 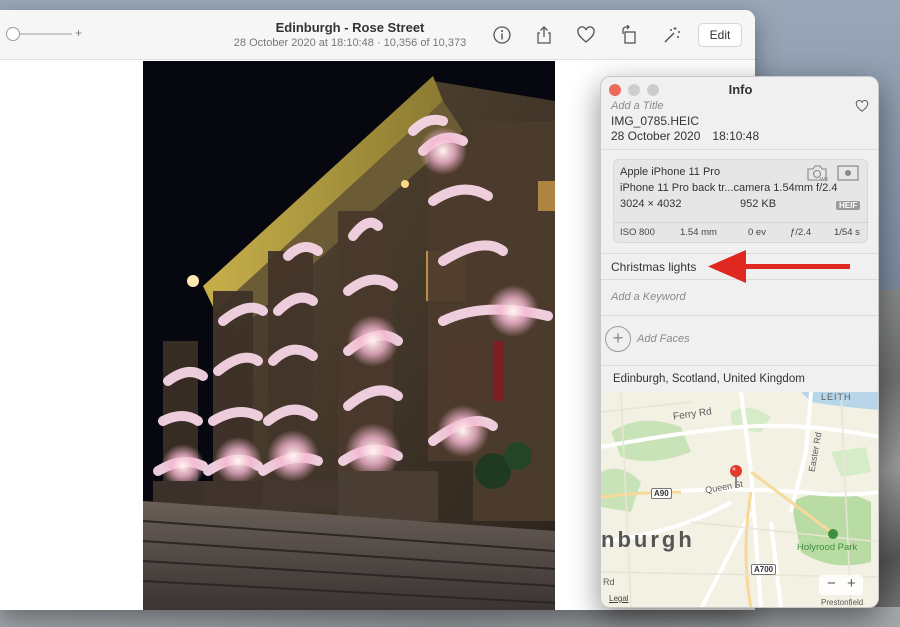 I want to click on exif-row: ISO 800 1.54 mm 0 ev ƒ/2.4 1/54 s, so click(x=741, y=231).